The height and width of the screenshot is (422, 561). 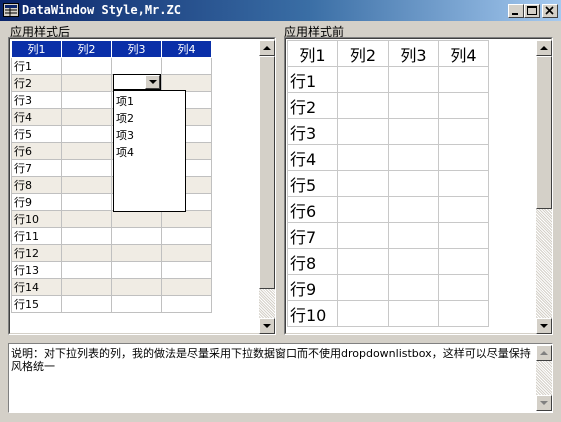 What do you see at coordinates (149, 135) in the screenshot?
I see `dropdown-option: 项3` at bounding box center [149, 135].